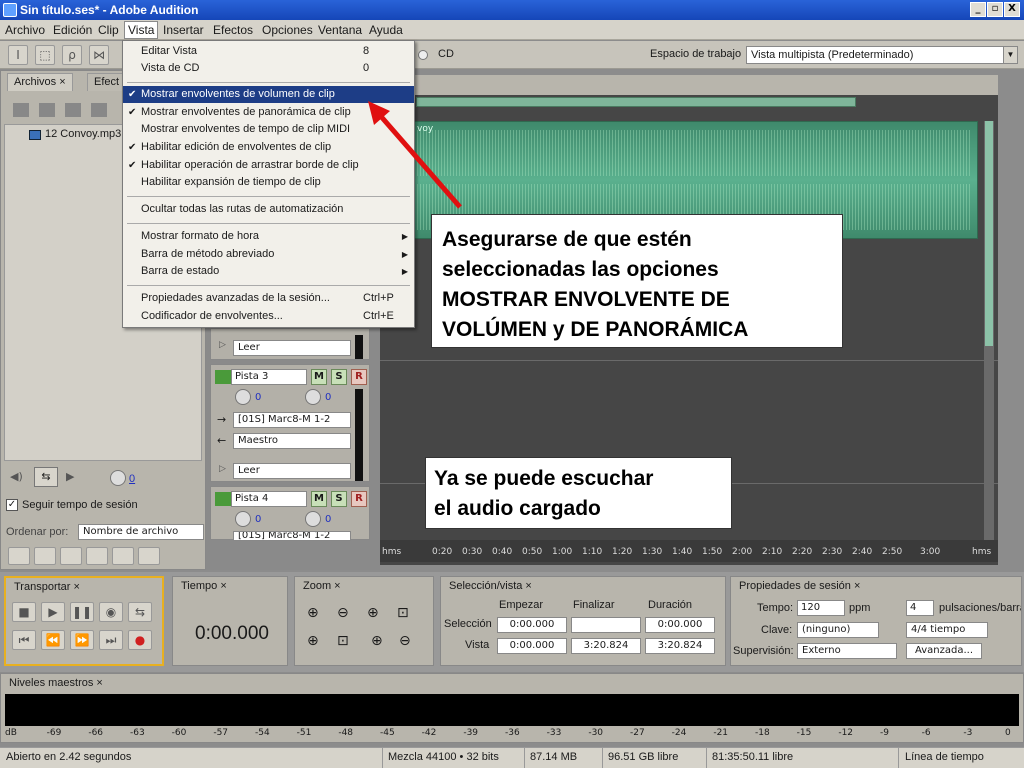  What do you see at coordinates (47, 110) in the screenshot?
I see `close-file-icon` at bounding box center [47, 110].